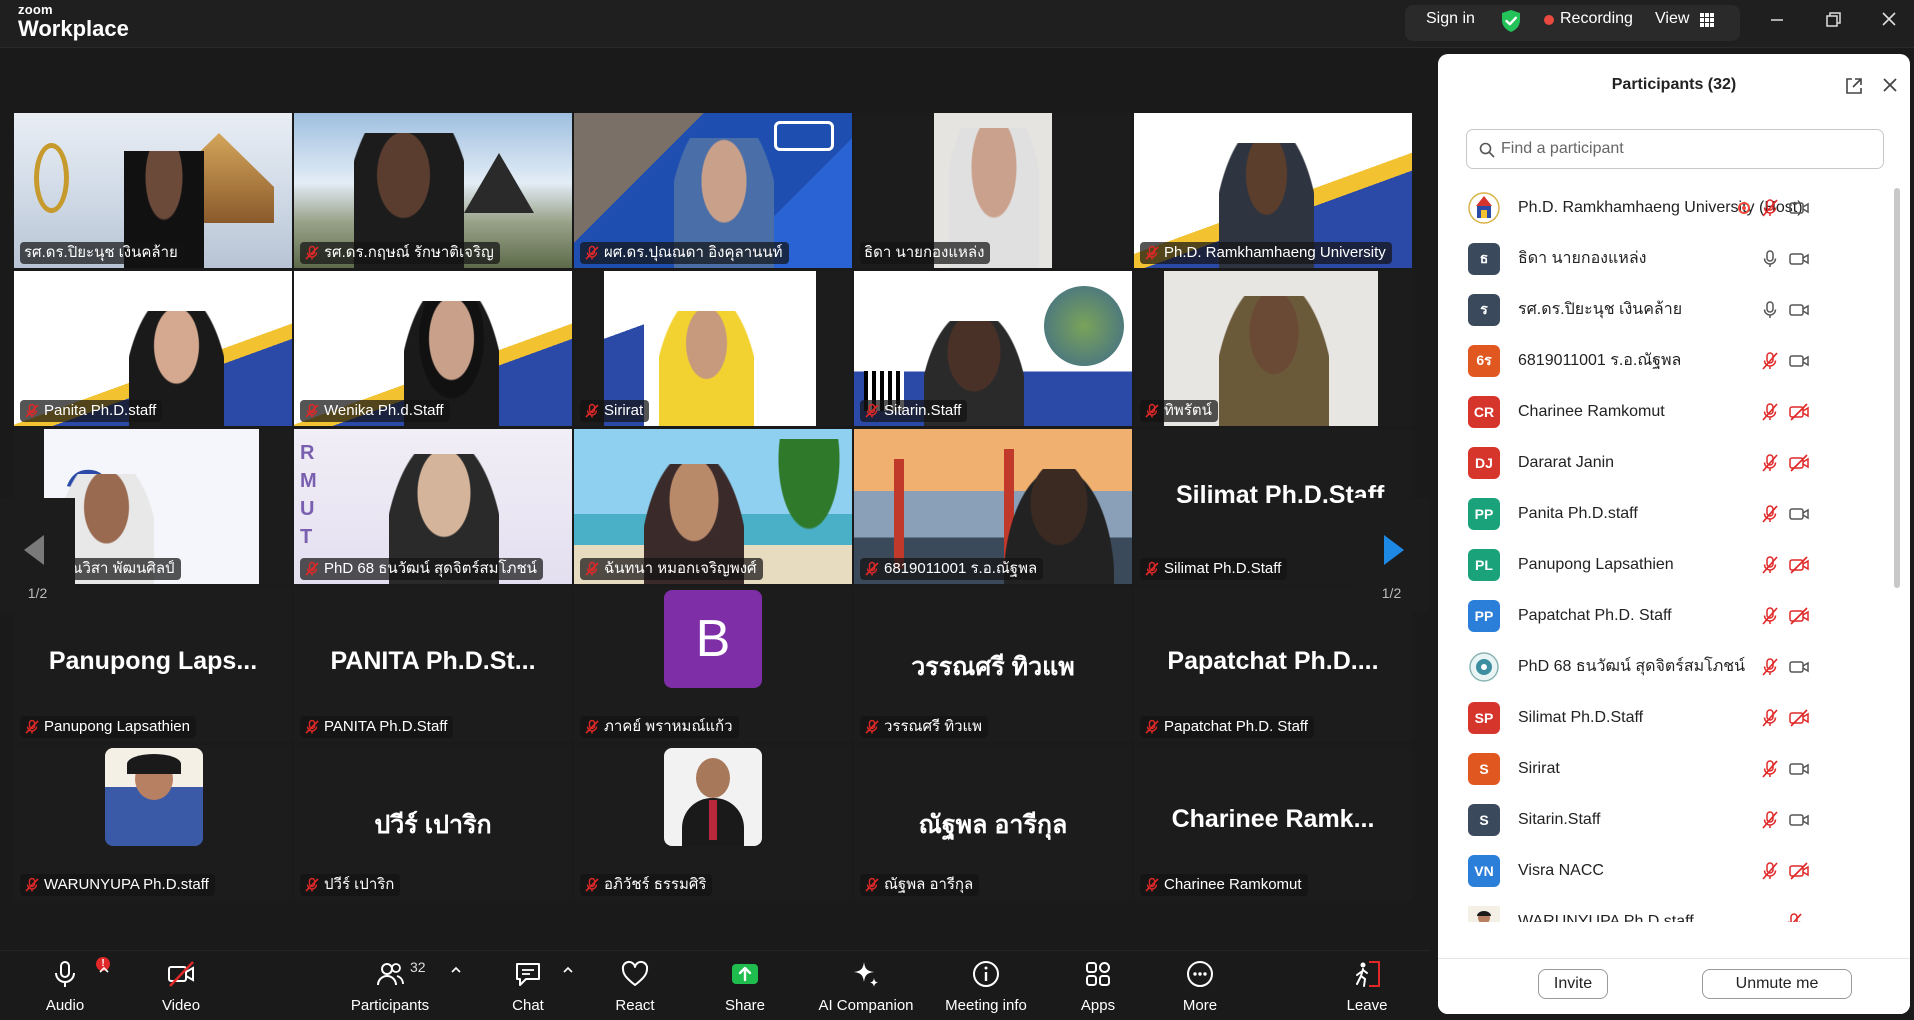  Describe the element at coordinates (1707, 20) in the screenshot. I see `grid-view-icon` at that location.